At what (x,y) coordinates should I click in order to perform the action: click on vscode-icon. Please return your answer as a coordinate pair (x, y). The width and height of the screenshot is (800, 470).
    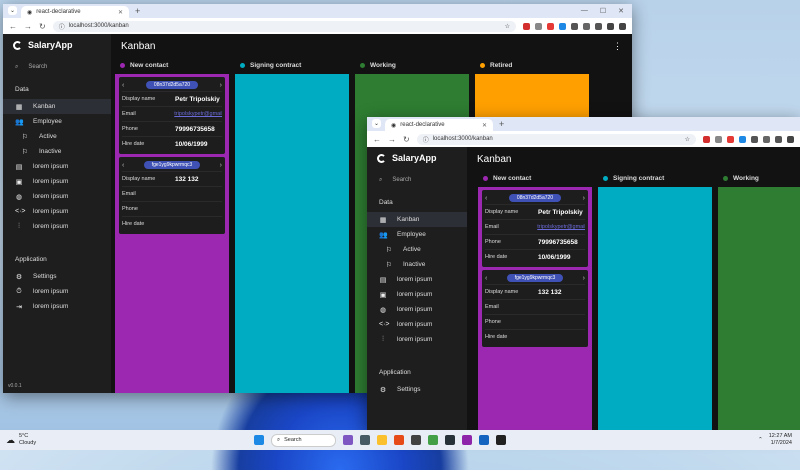
    Looking at the image, I should click on (484, 440).